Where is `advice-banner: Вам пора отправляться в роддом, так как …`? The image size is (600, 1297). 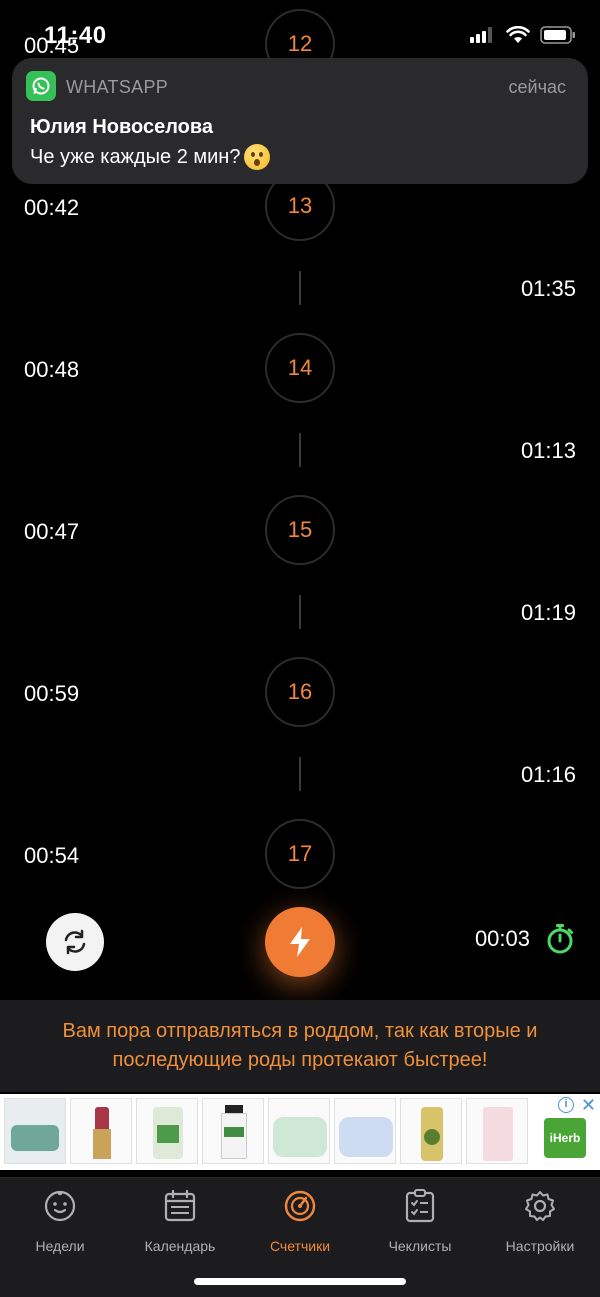 advice-banner: Вам пора отправляться в роддом, так как … is located at coordinates (300, 1046).